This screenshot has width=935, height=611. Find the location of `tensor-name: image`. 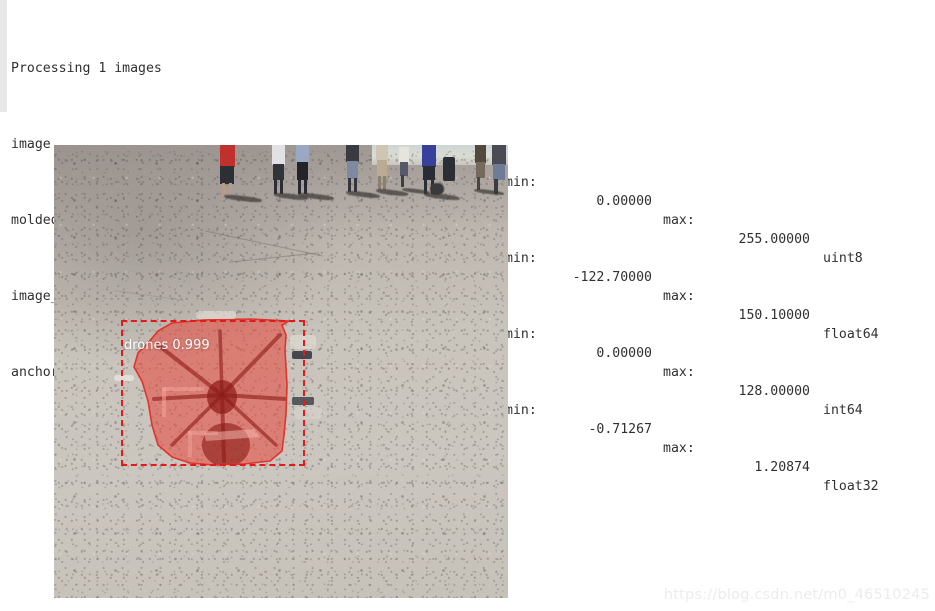

tensor-name: image is located at coordinates (31, 144).